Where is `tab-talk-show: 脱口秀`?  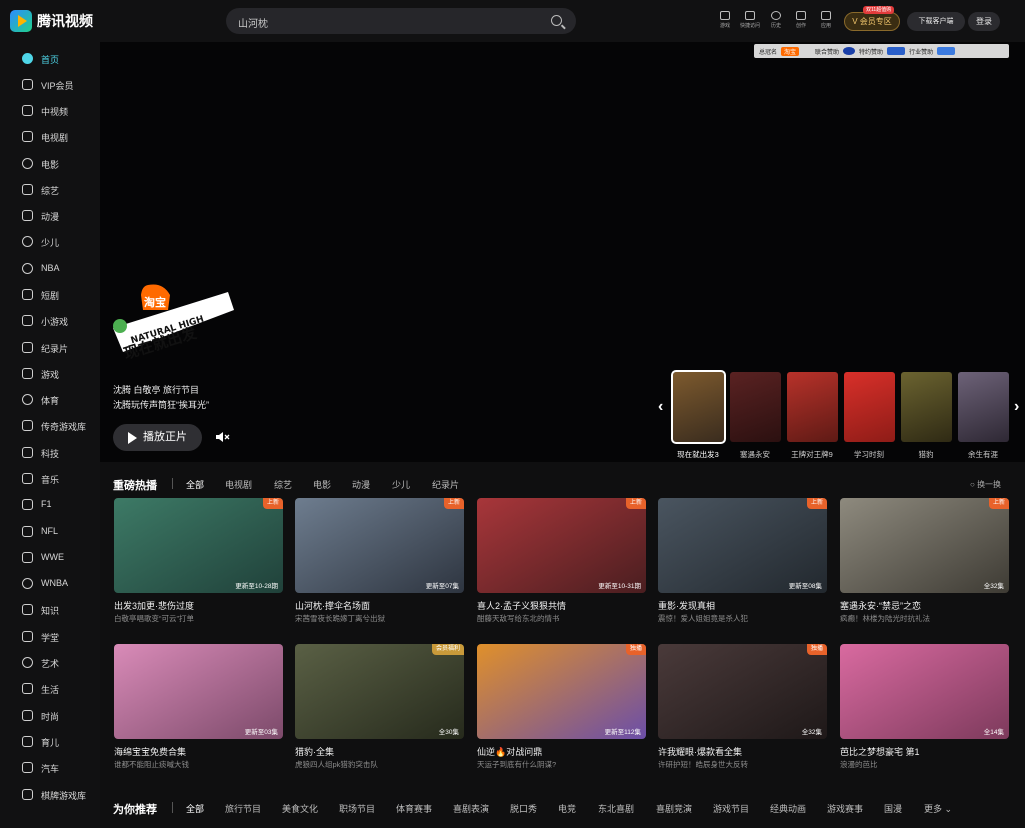
tab-talk-show: 脱口秀 is located at coordinates (523, 808).